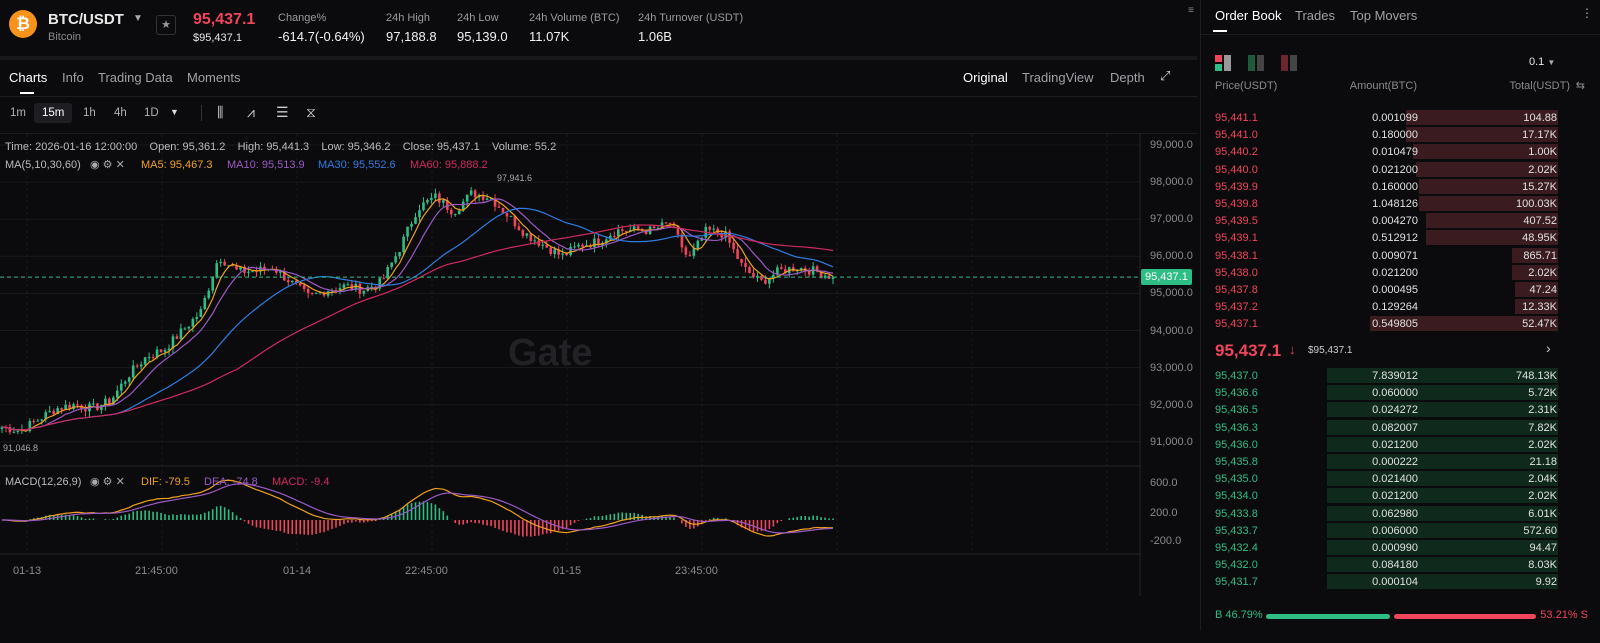 The width and height of the screenshot is (1600, 643). I want to click on col-amount: Amount(BTC), so click(1383, 86).